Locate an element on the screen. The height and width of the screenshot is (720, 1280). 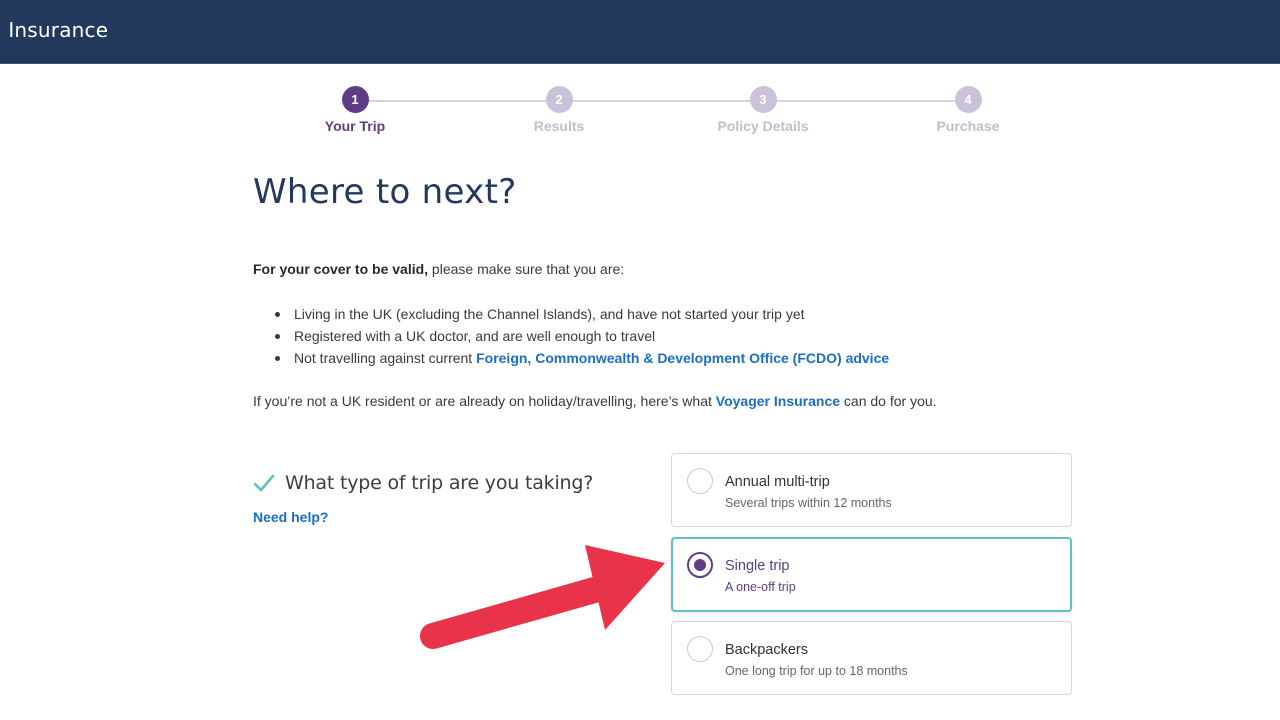
need-help-link: Need help? is located at coordinates (290, 517).